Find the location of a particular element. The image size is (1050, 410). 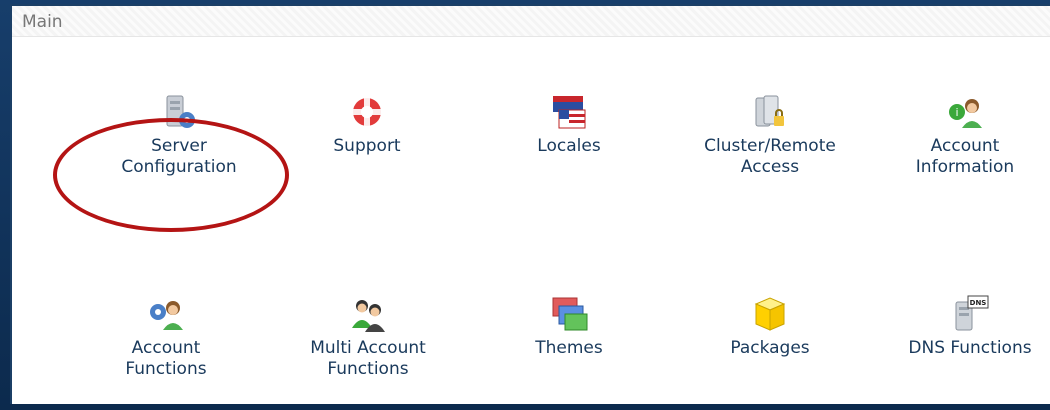

locales-item: Locales is located at coordinates (569, 124).